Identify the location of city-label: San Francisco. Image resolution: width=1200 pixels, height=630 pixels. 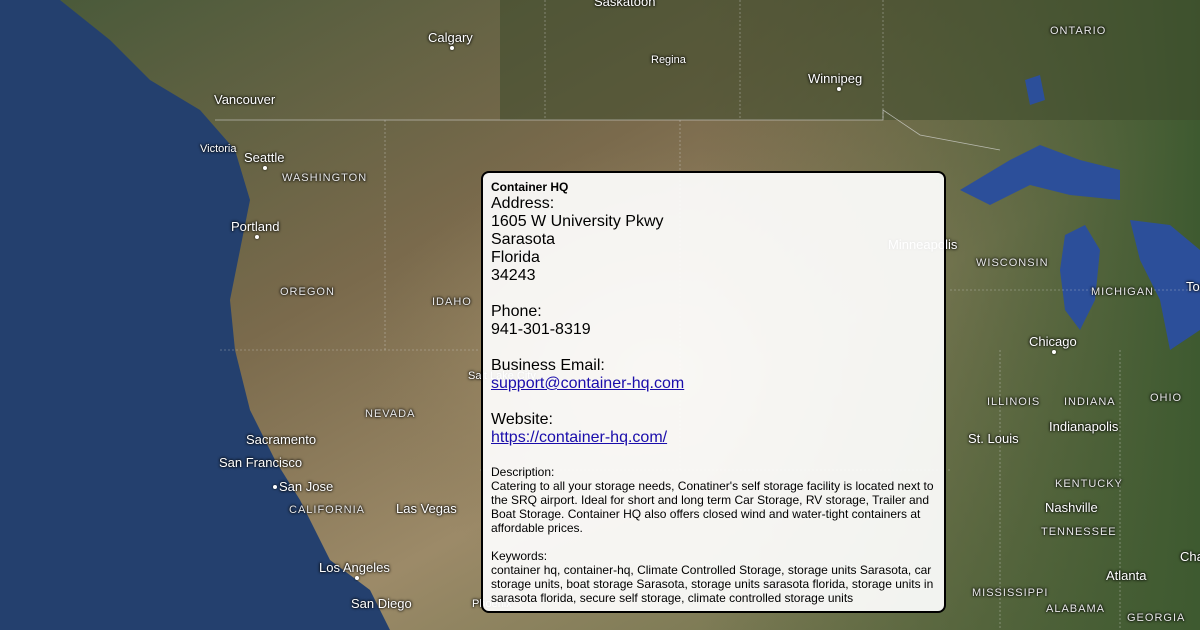
(261, 462).